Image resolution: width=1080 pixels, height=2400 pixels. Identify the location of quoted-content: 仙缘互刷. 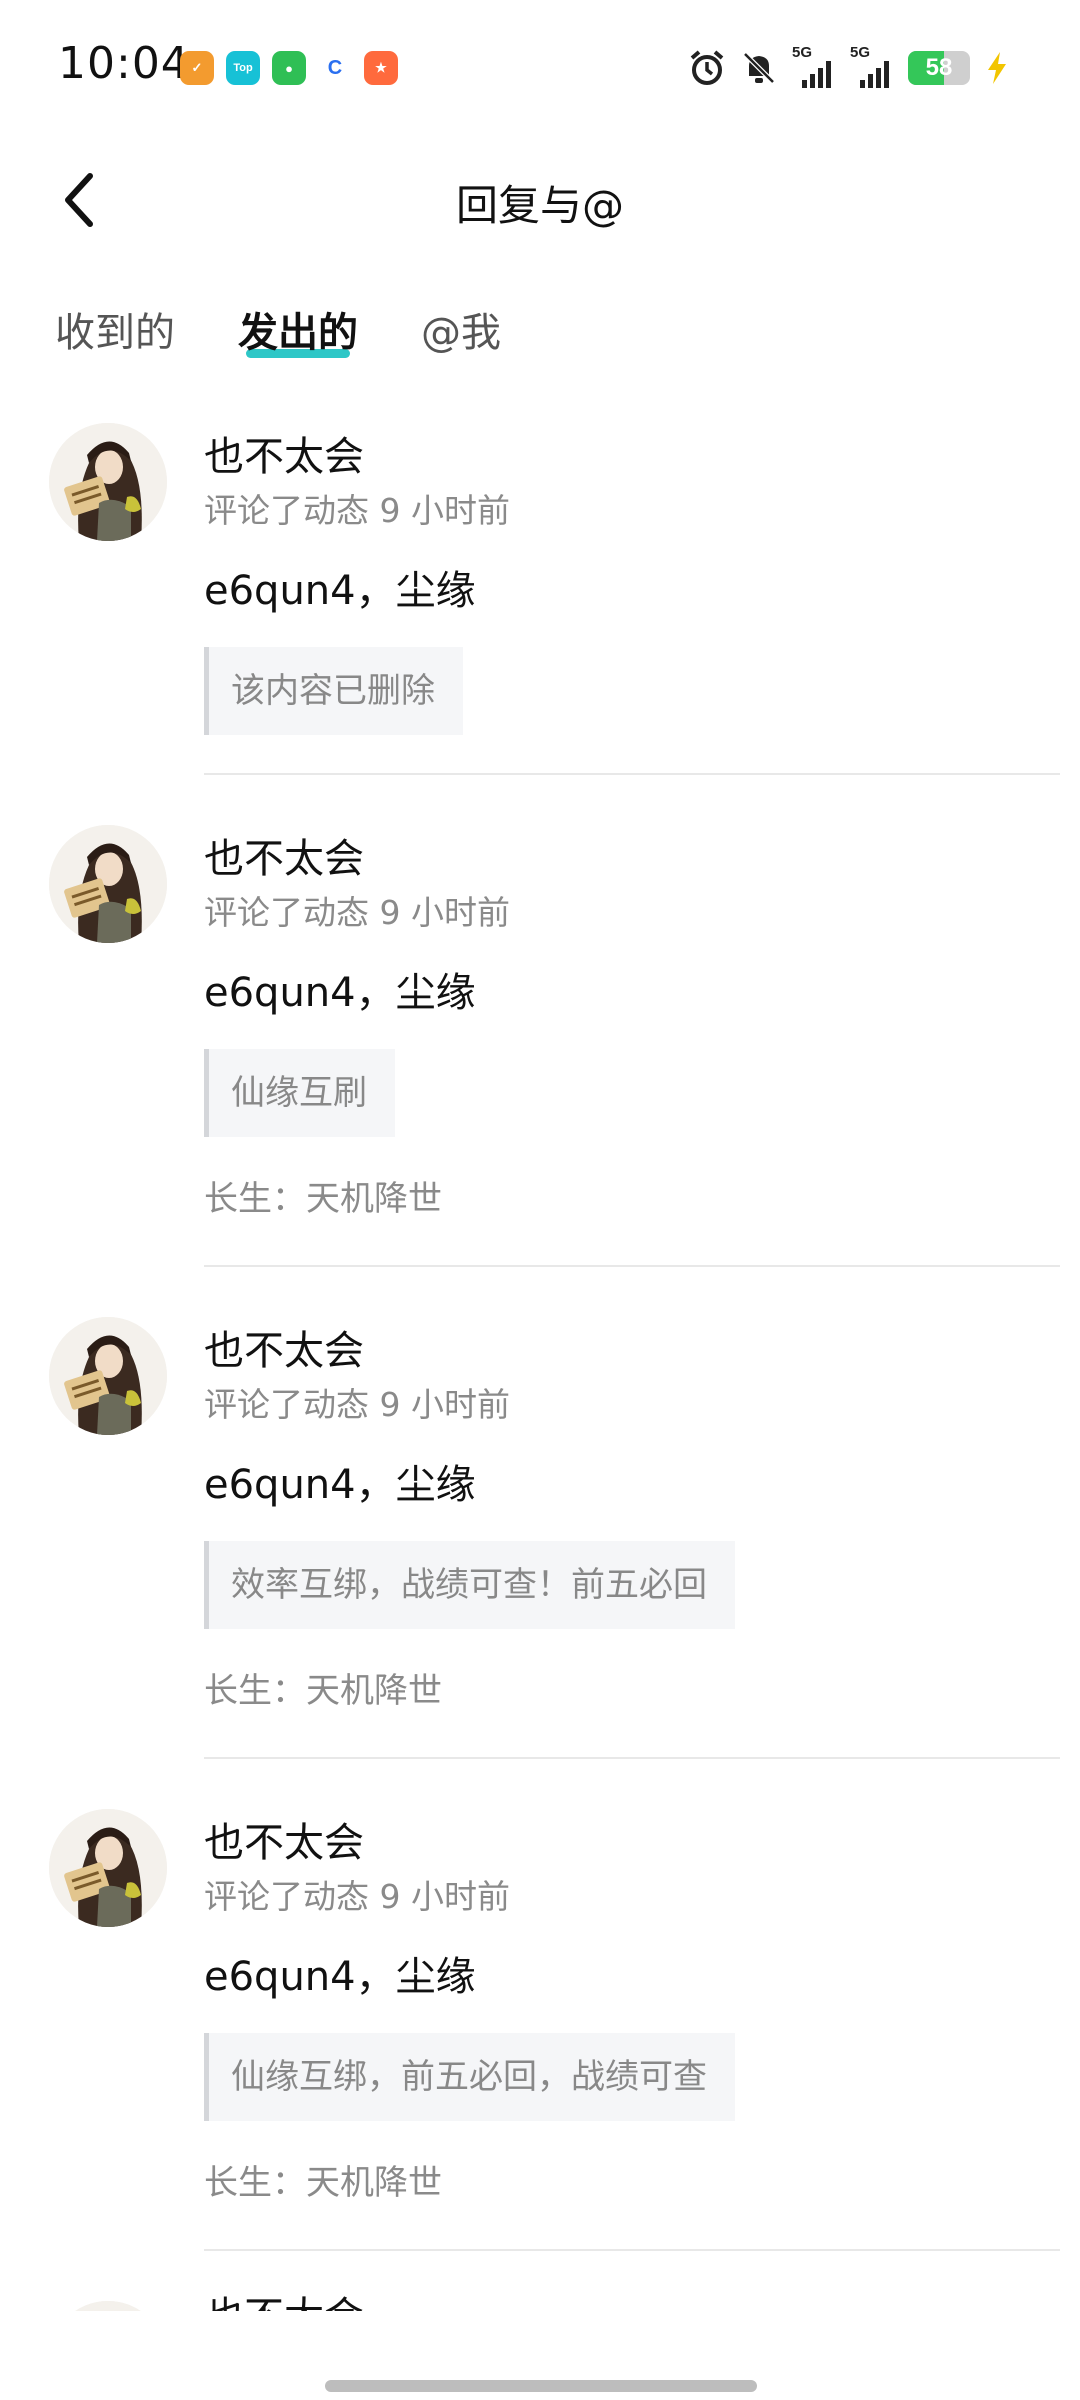
(299, 1093).